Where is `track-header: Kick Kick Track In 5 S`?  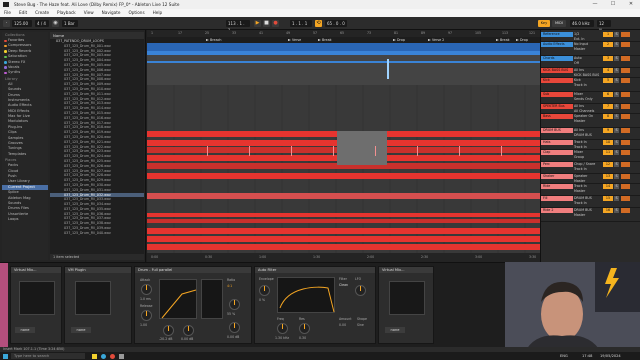 track-header: Kick Kick Track In 5 S is located at coordinates (590, 85).